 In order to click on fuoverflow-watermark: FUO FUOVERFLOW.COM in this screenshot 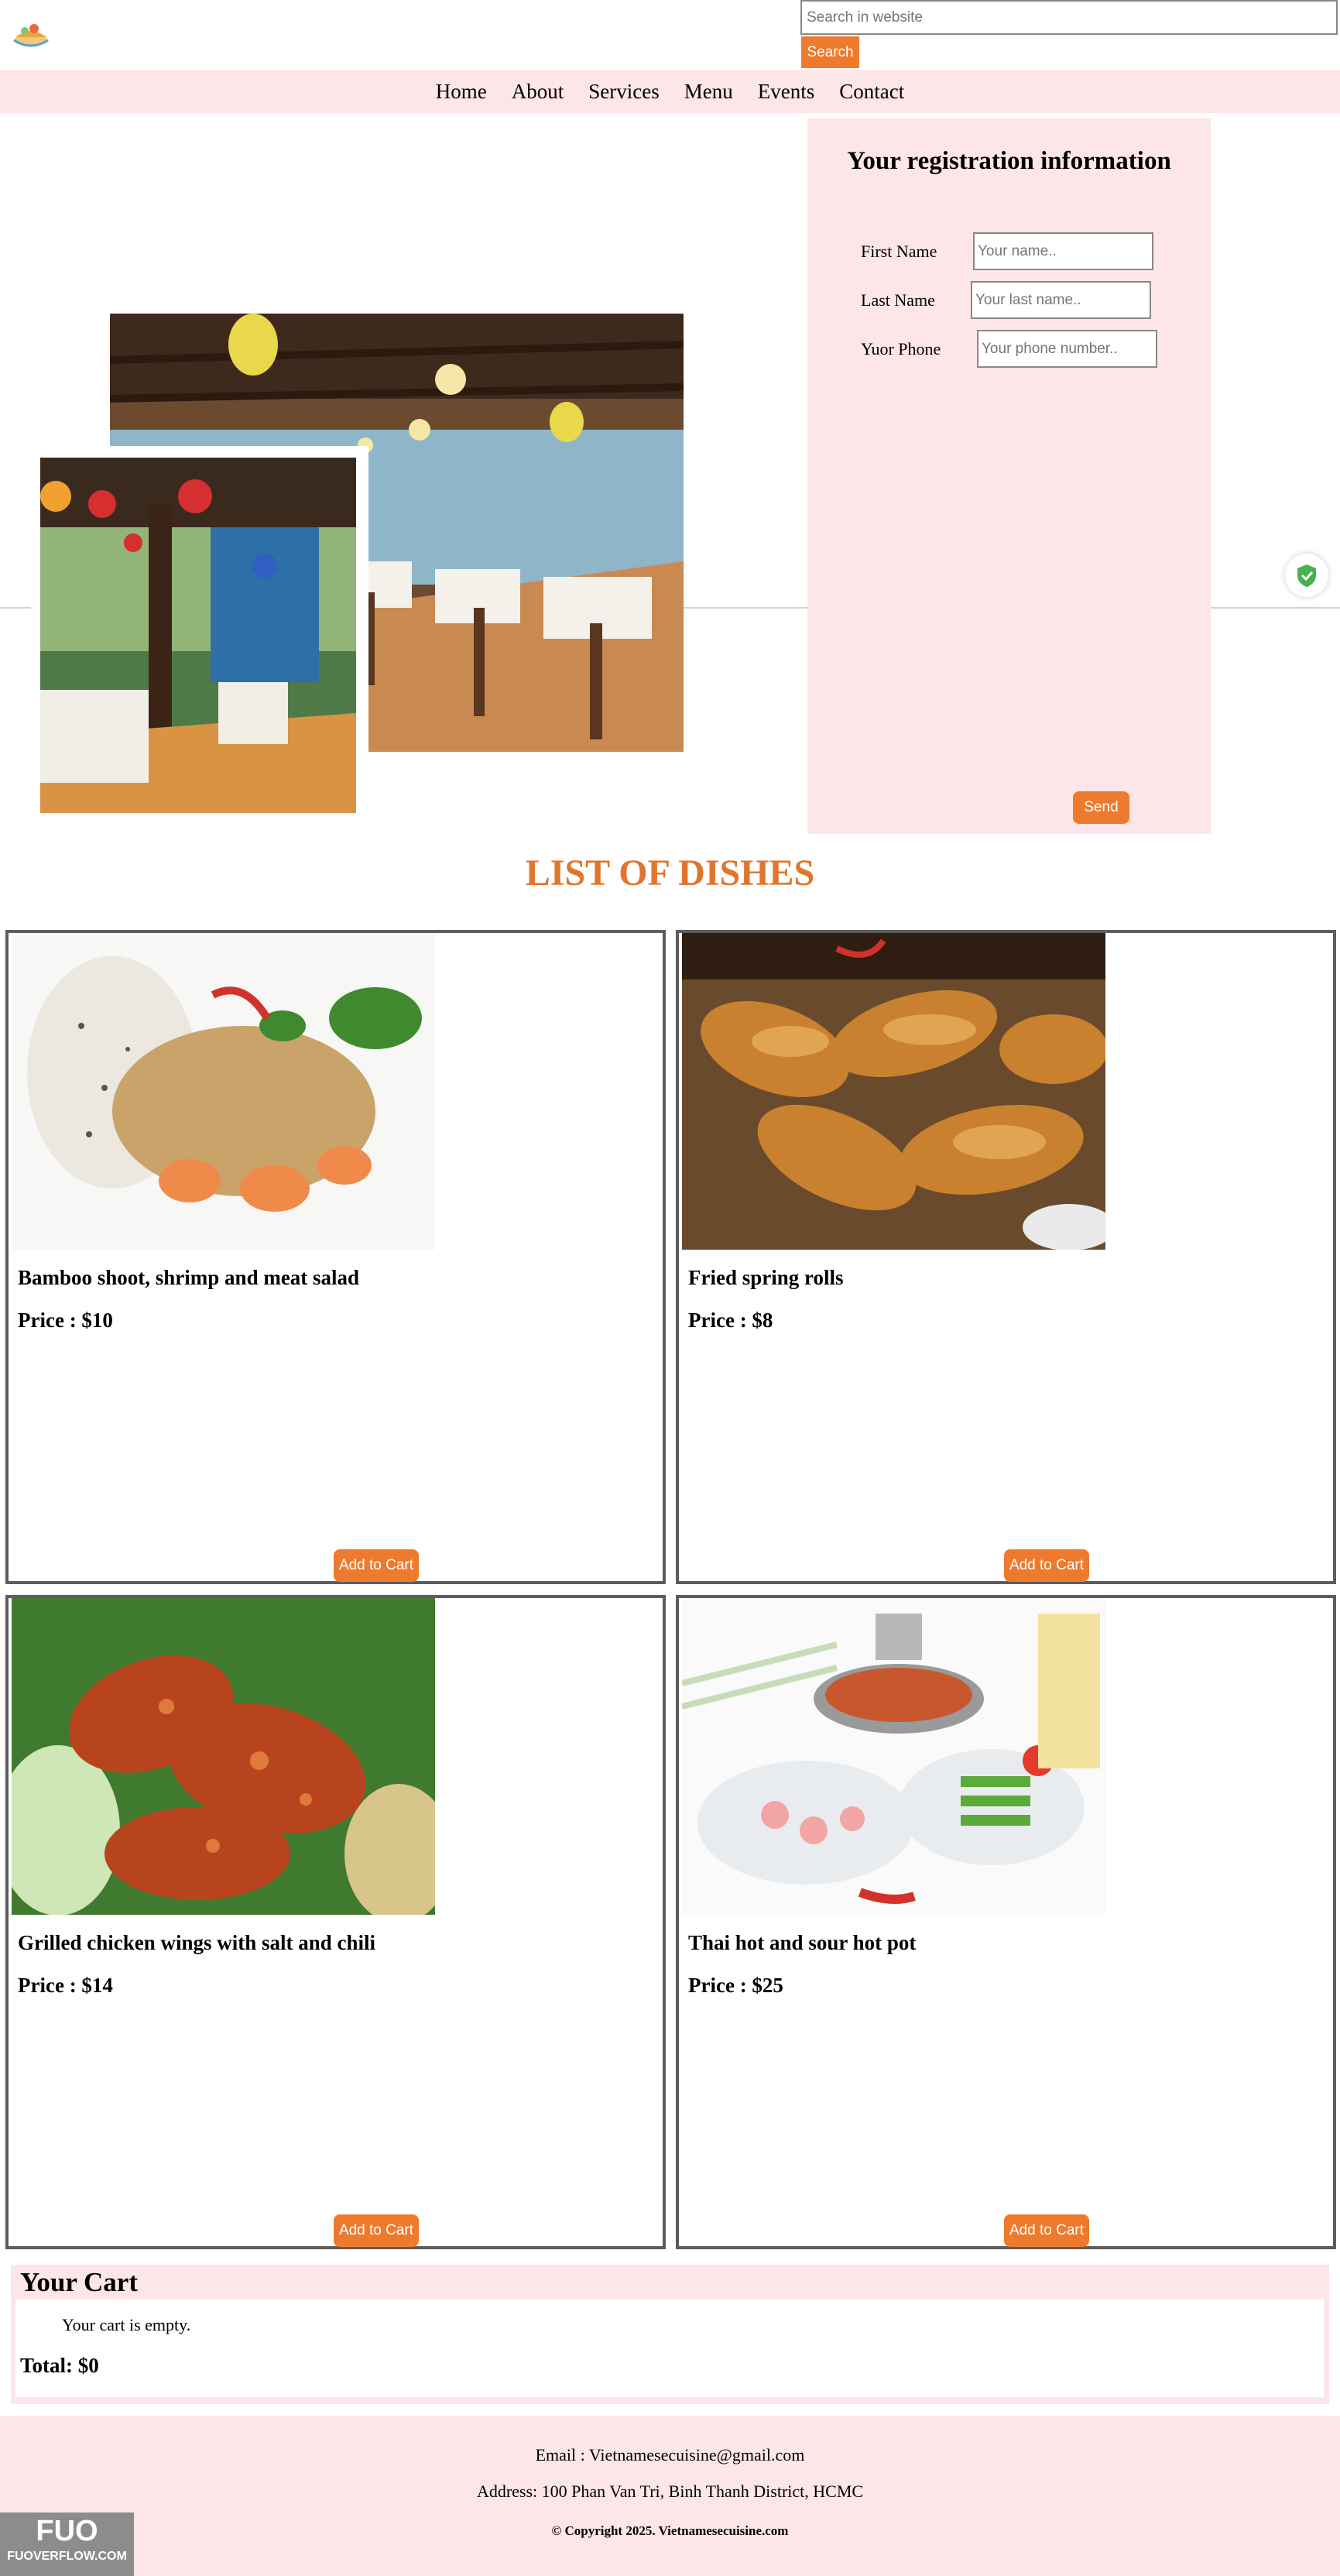, I will do `click(67, 2544)`.